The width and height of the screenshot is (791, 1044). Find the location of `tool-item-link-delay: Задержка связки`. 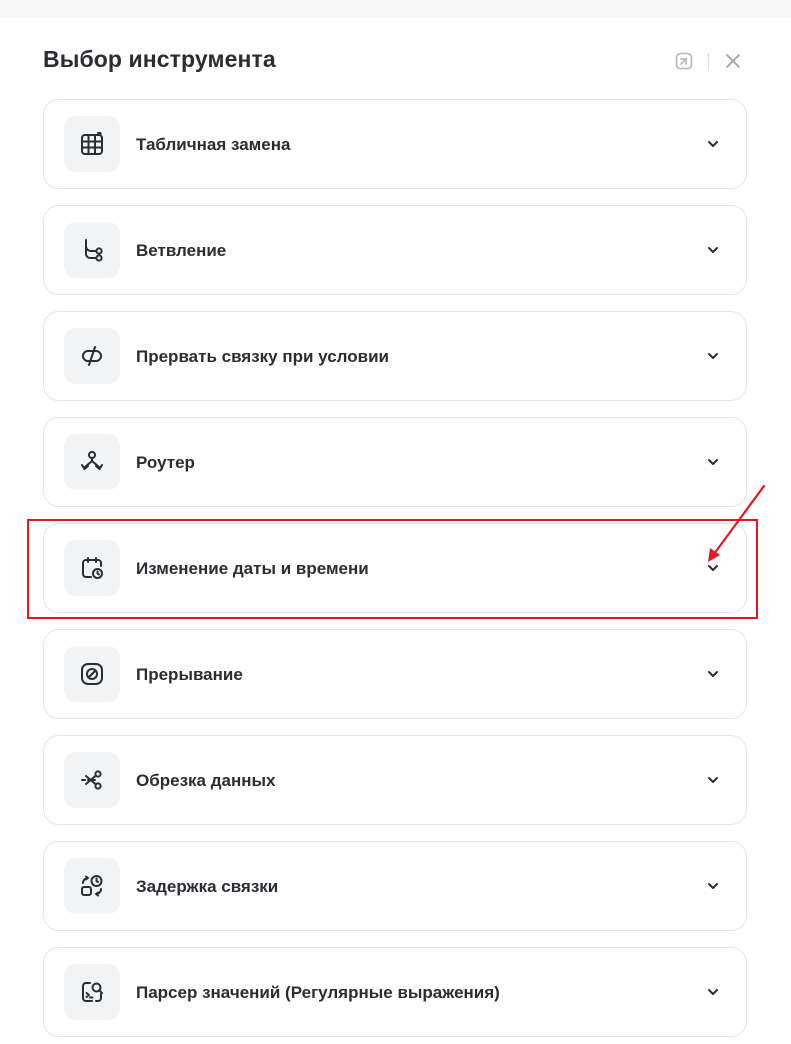

tool-item-link-delay: Задержка связки is located at coordinates (395, 886).